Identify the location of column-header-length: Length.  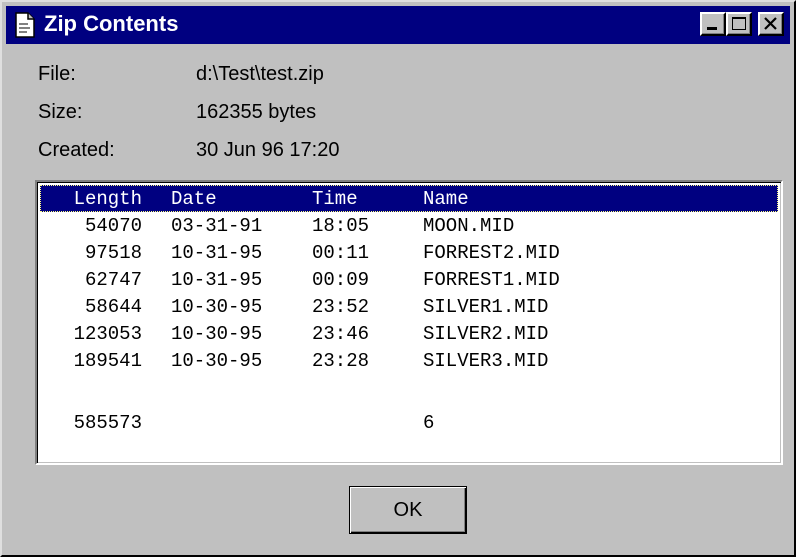
(107, 199).